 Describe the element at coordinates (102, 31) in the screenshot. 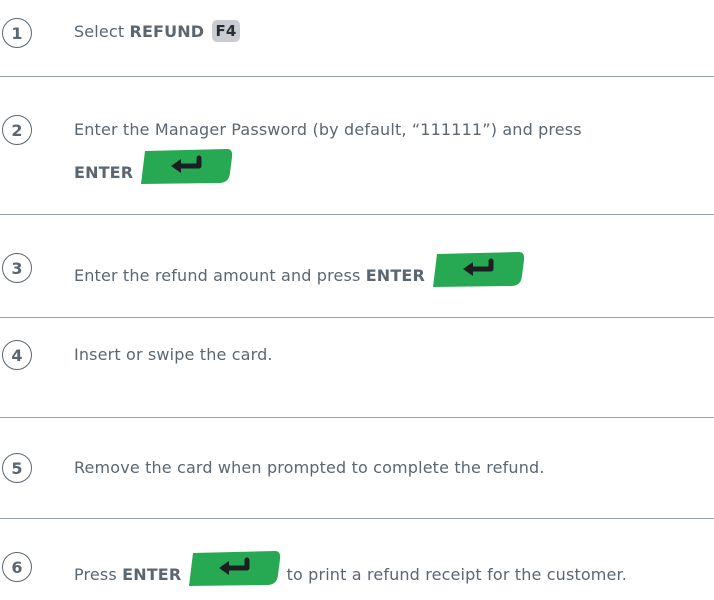

I see `step-text-prefix: Select` at that location.